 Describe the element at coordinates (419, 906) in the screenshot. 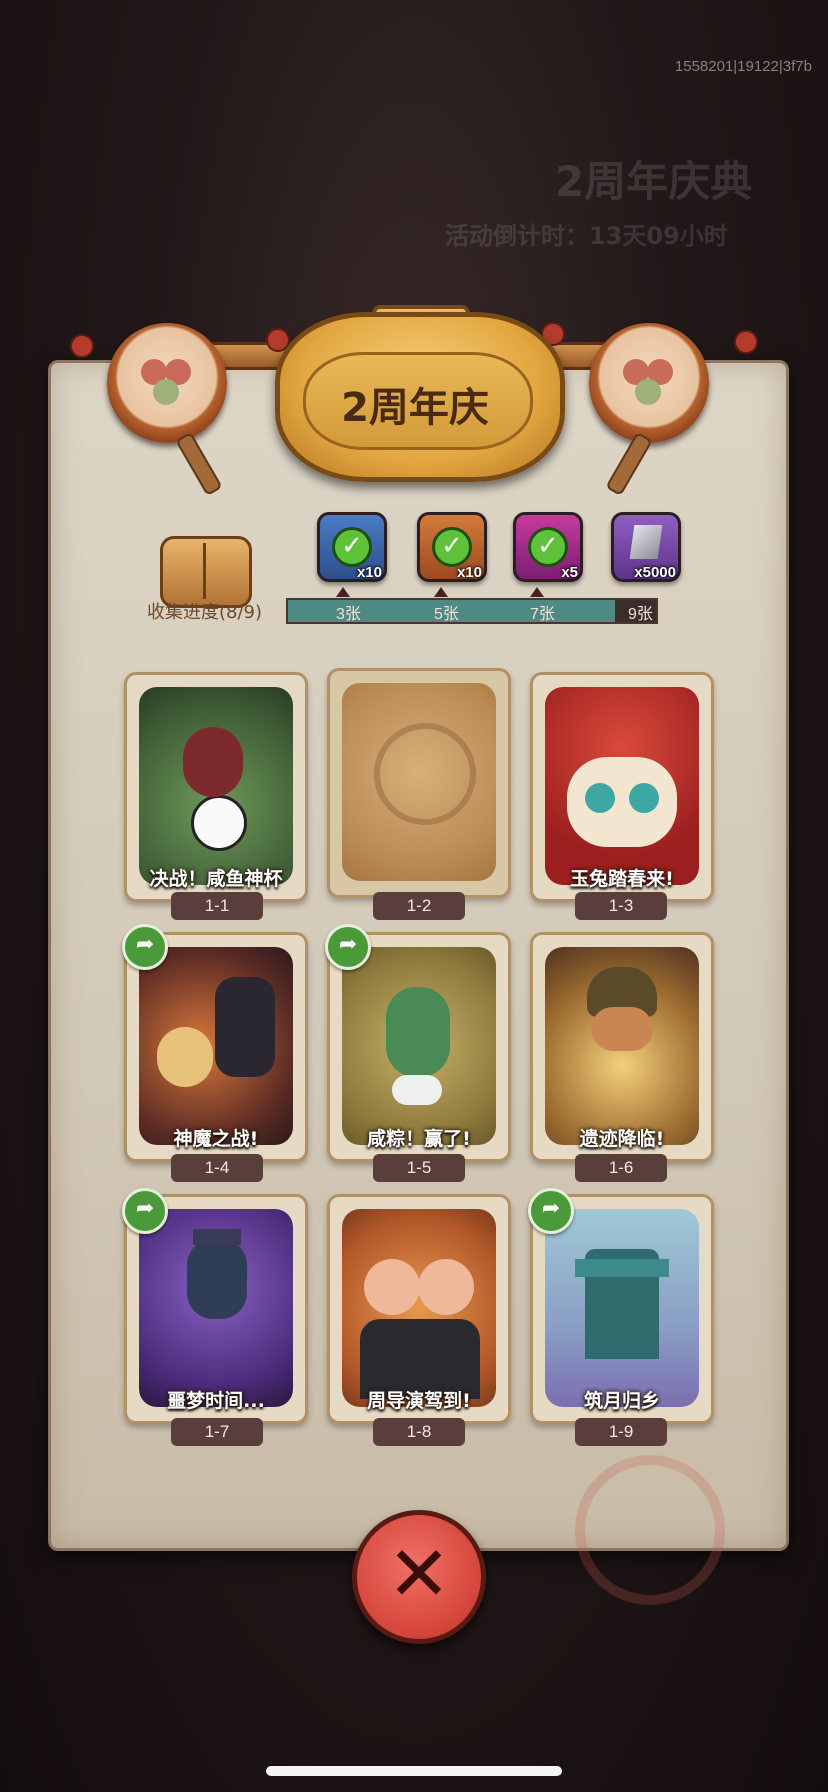

I see `card-number-tab: 1-2` at that location.